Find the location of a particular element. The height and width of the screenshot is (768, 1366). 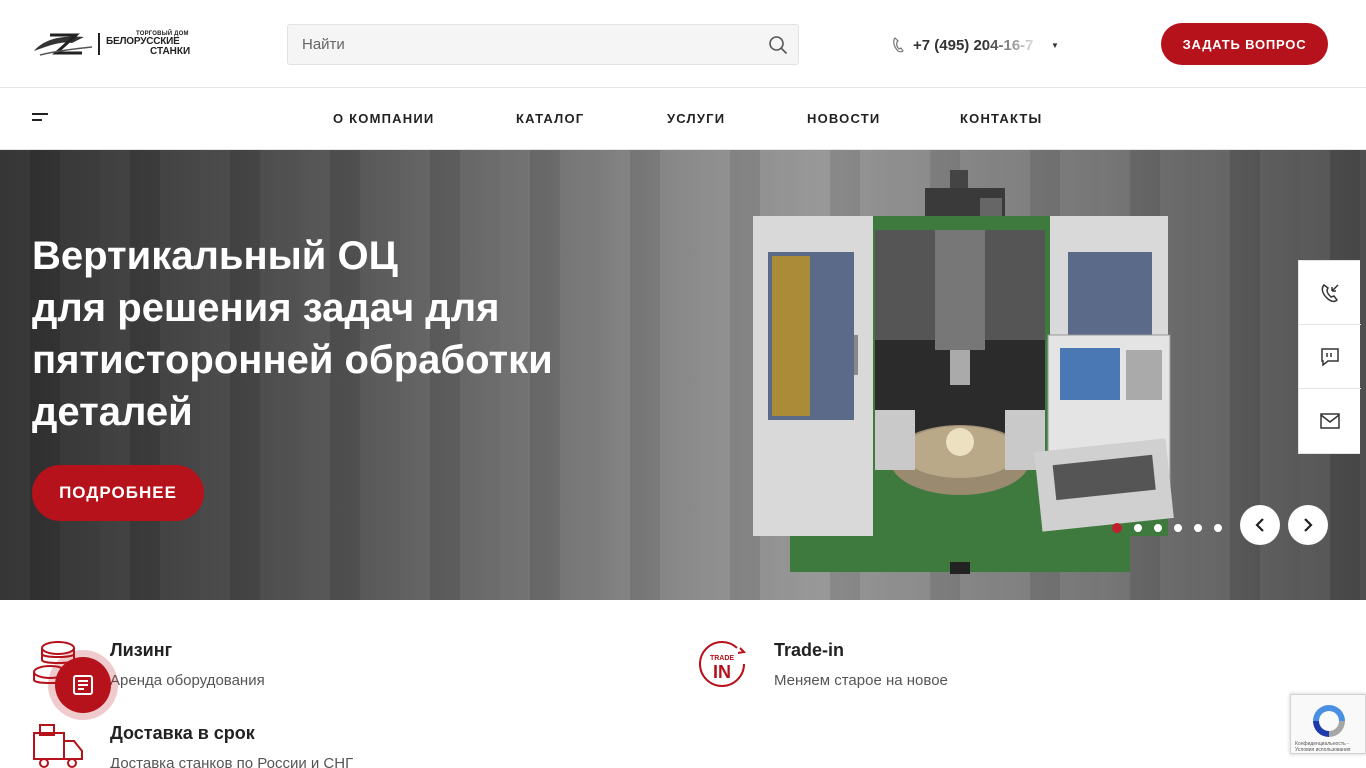

chat-button is located at coordinates (1330, 357).